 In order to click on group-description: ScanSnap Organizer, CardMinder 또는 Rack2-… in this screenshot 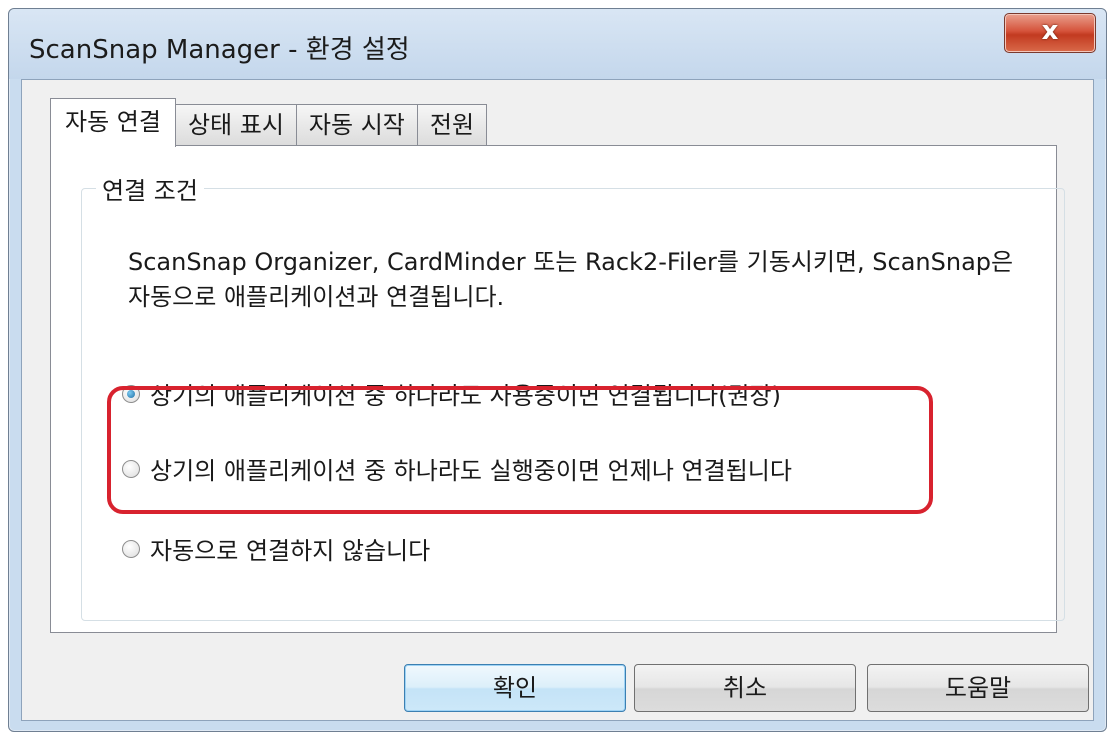, I will do `click(593, 280)`.